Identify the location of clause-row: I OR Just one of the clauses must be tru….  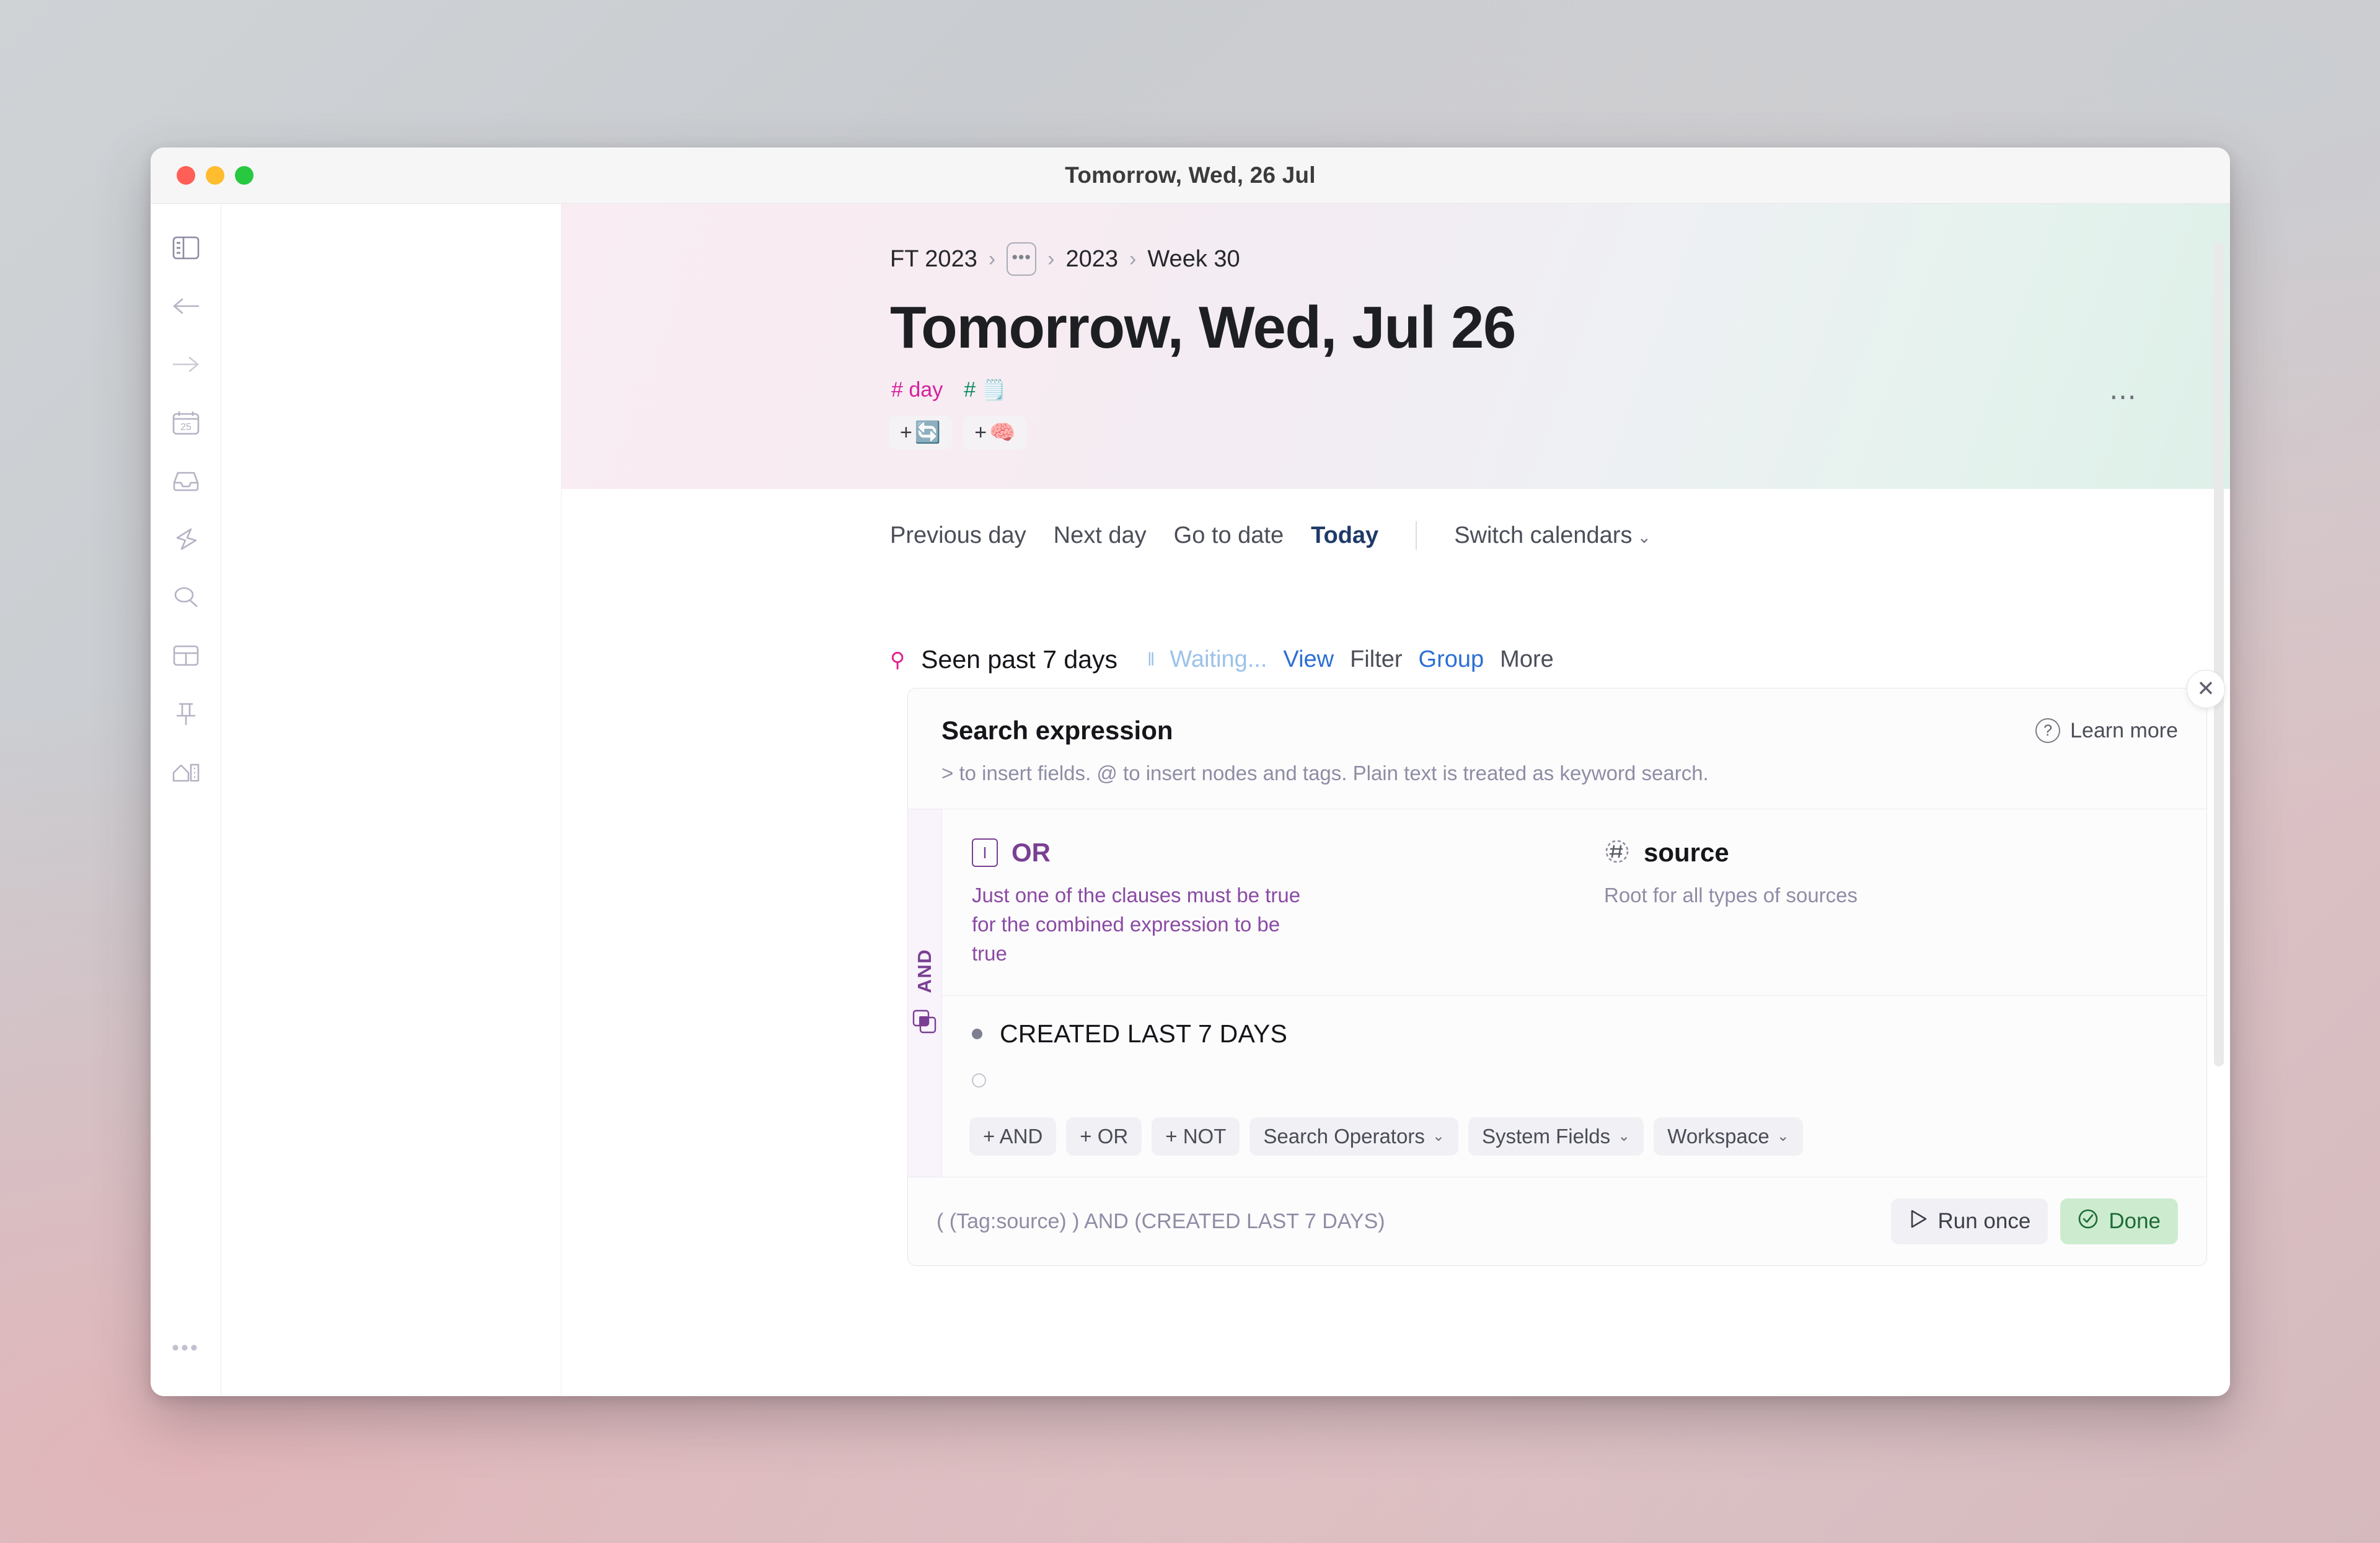
(1574, 902).